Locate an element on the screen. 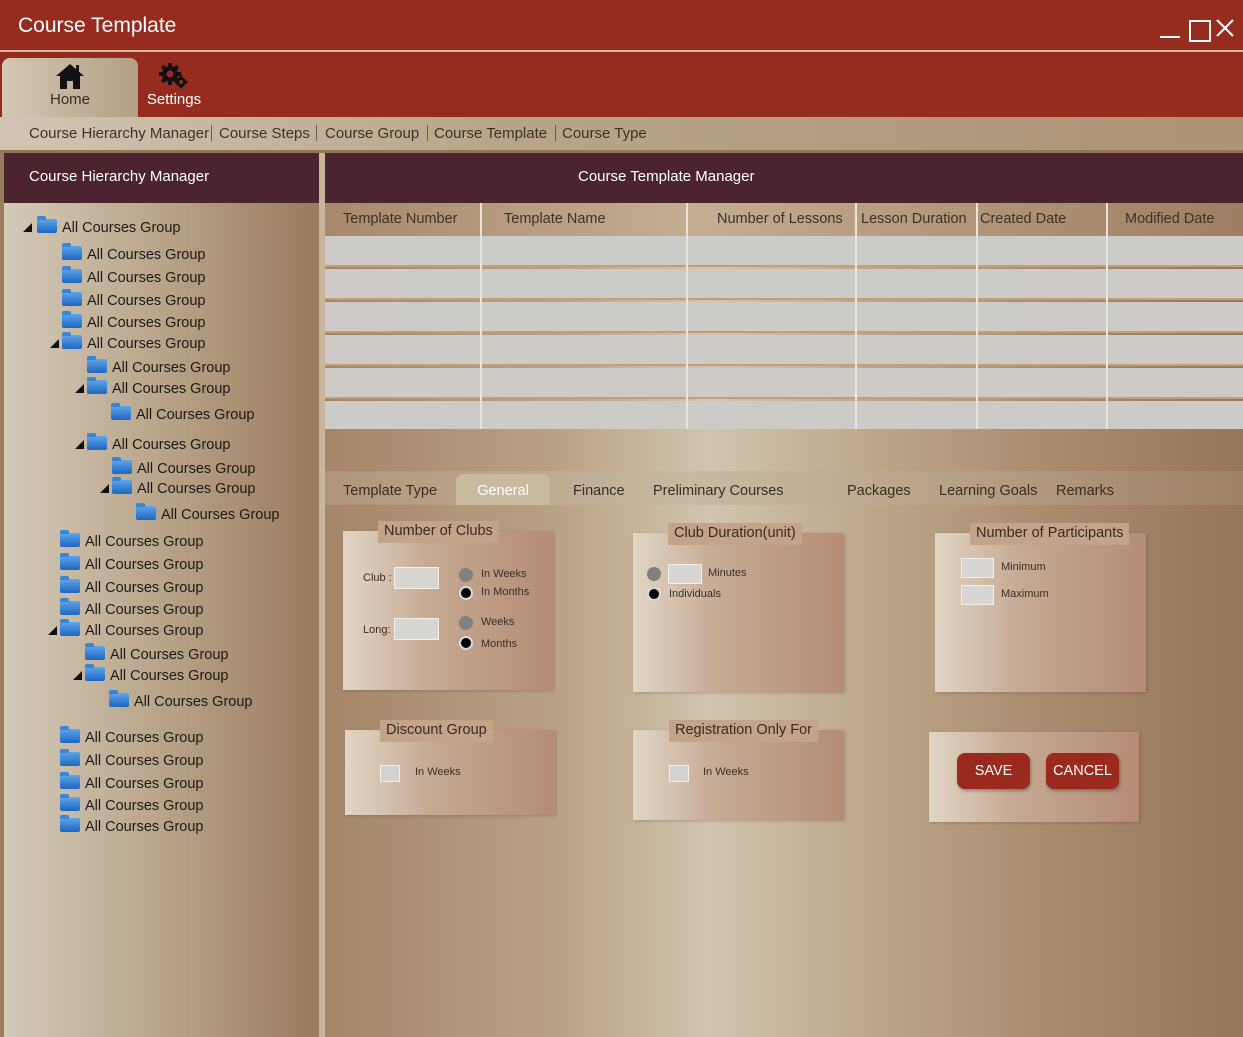  column-header: Number of Lessons is located at coordinates (780, 219).